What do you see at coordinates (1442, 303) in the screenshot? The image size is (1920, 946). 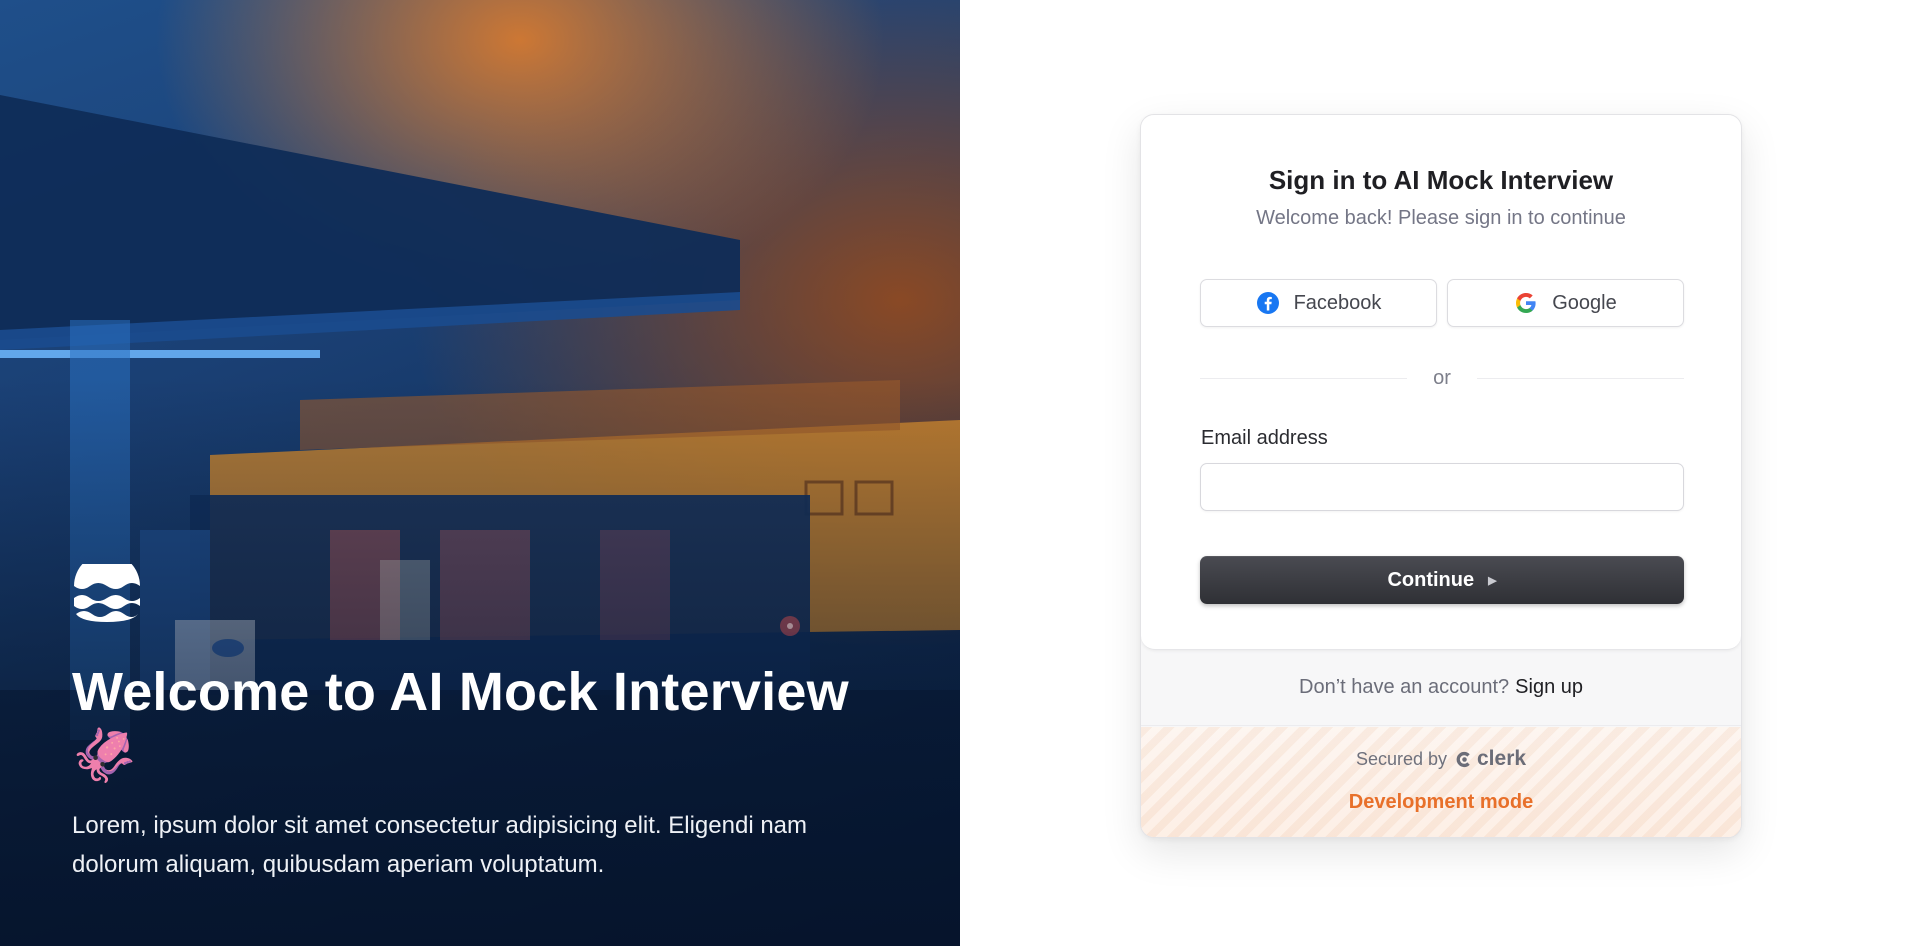 I see `social-buttons-row: Facebook Google` at bounding box center [1442, 303].